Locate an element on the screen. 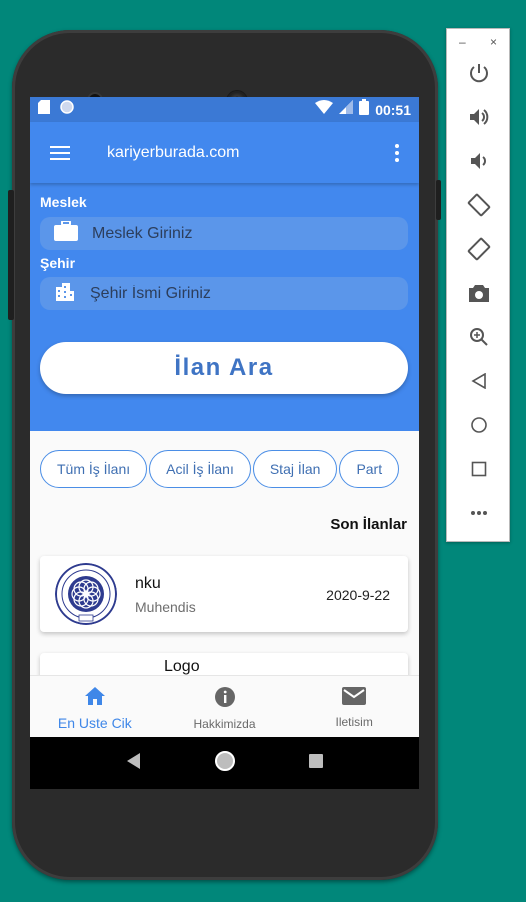  city-building-icon is located at coordinates (65, 293).